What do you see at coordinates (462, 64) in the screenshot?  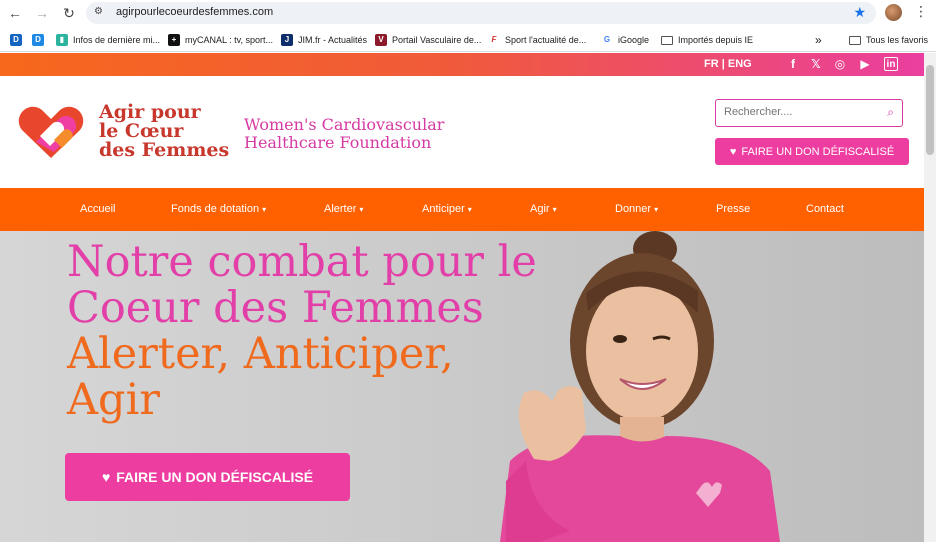 I see `site-topbar: FR | ENG f 𝕏 ◎ ▶ in` at bounding box center [462, 64].